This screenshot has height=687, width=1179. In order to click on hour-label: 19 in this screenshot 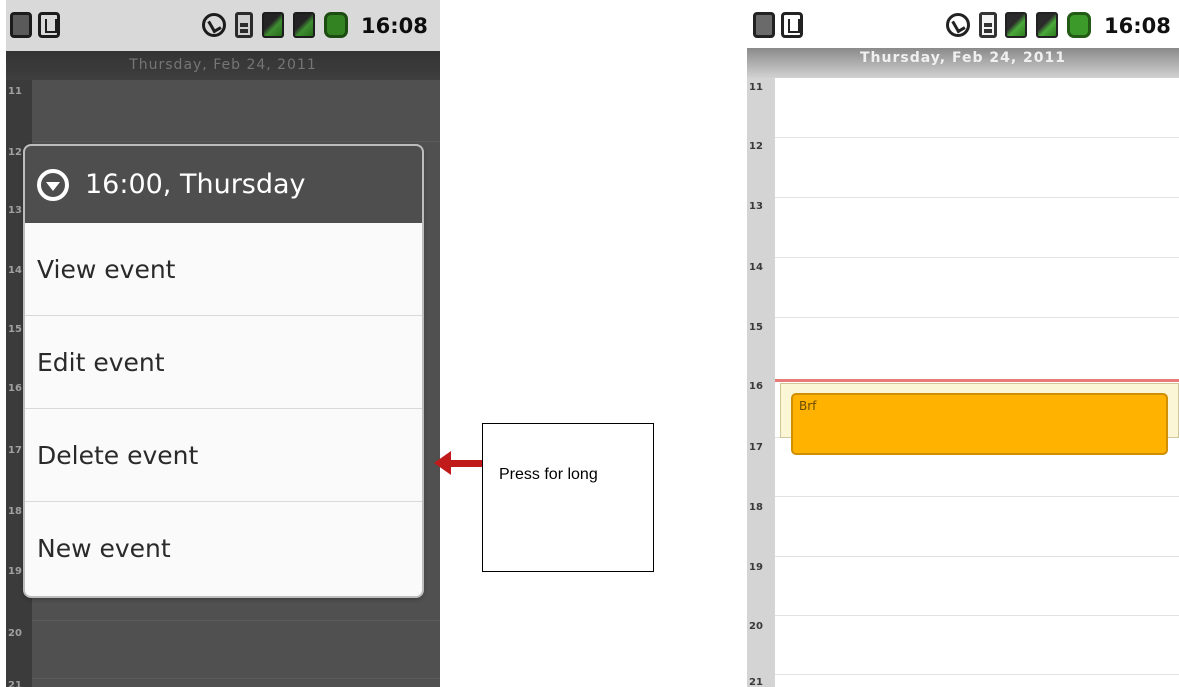, I will do `click(756, 567)`.